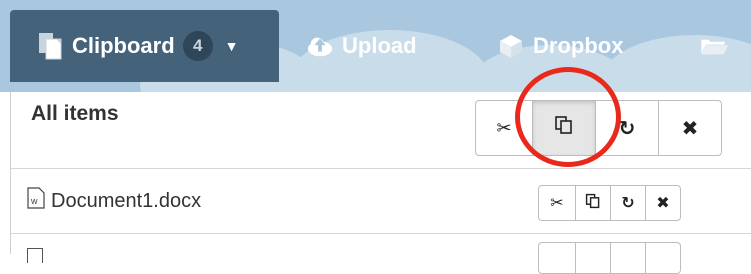 The width and height of the screenshot is (751, 274). I want to click on upload-tab: Upload, so click(361, 46).